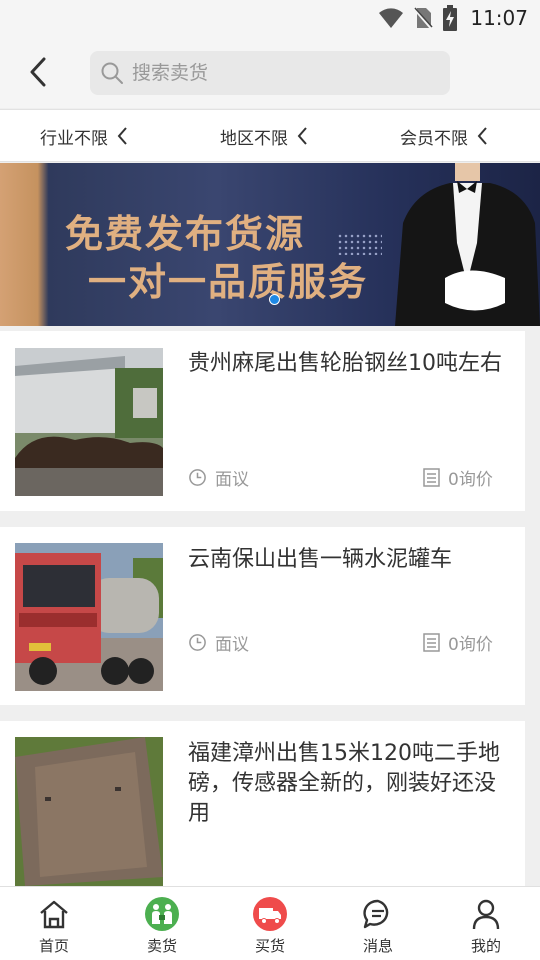 Image resolution: width=540 pixels, height=960 pixels. I want to click on nav-profile: 我的, so click(486, 923).